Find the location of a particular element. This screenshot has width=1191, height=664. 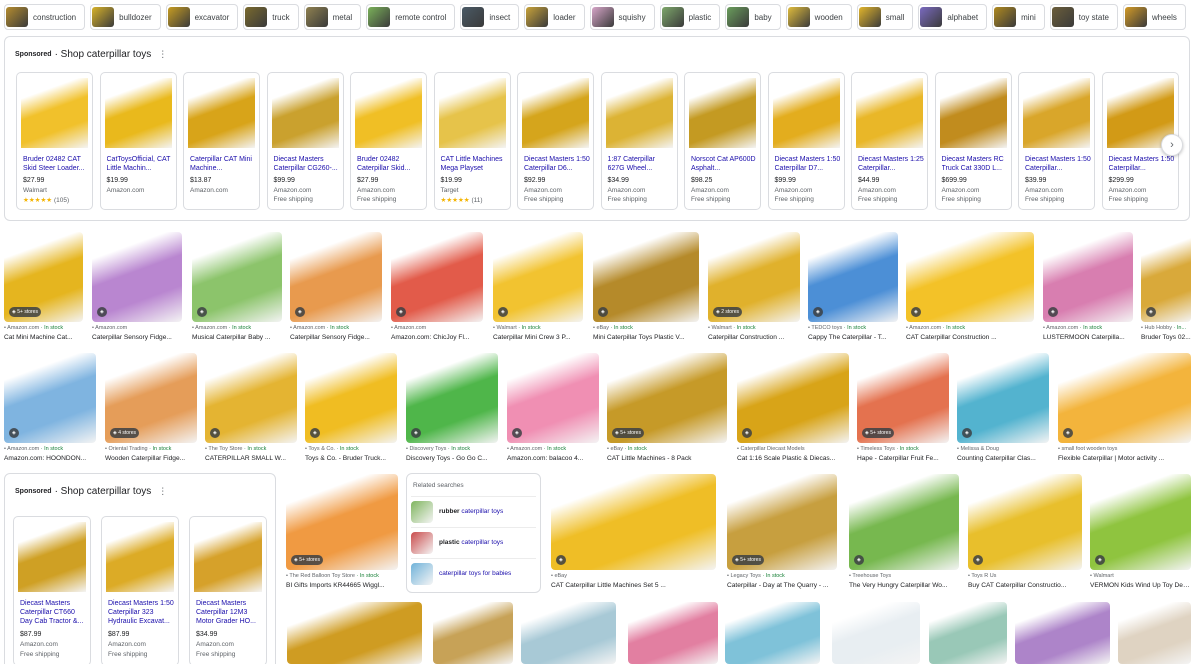

next-arrow-button: › is located at coordinates (1172, 145).